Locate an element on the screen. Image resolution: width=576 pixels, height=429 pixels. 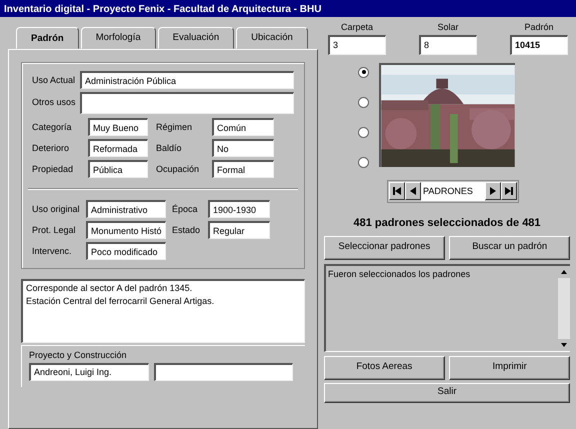
window-title: Inventario digital - Proyecto Fenix - Facultad de Arquitectura - BHU is located at coordinates (288, 8).